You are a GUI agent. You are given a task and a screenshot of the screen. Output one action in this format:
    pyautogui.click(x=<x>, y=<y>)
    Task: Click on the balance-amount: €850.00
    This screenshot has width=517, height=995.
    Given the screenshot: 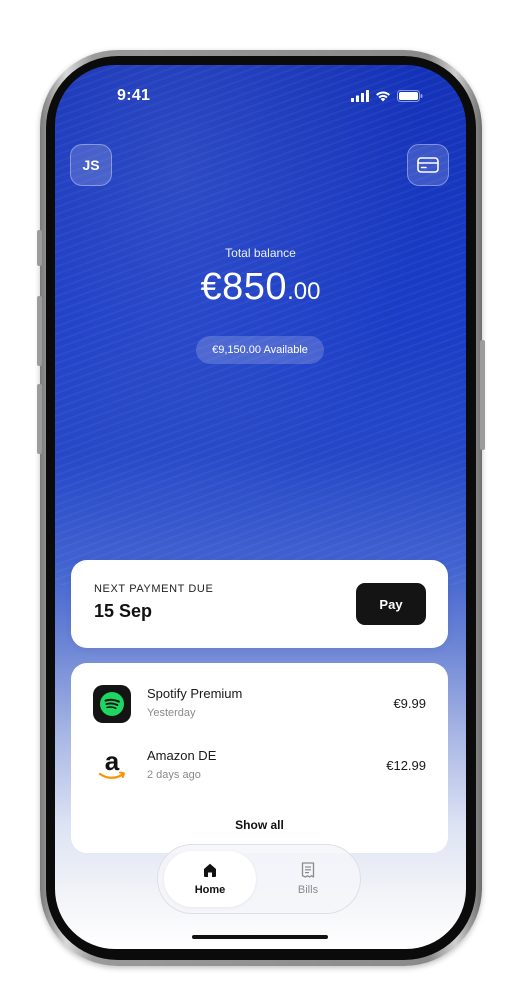 What is the action you would take?
    pyautogui.click(x=260, y=287)
    